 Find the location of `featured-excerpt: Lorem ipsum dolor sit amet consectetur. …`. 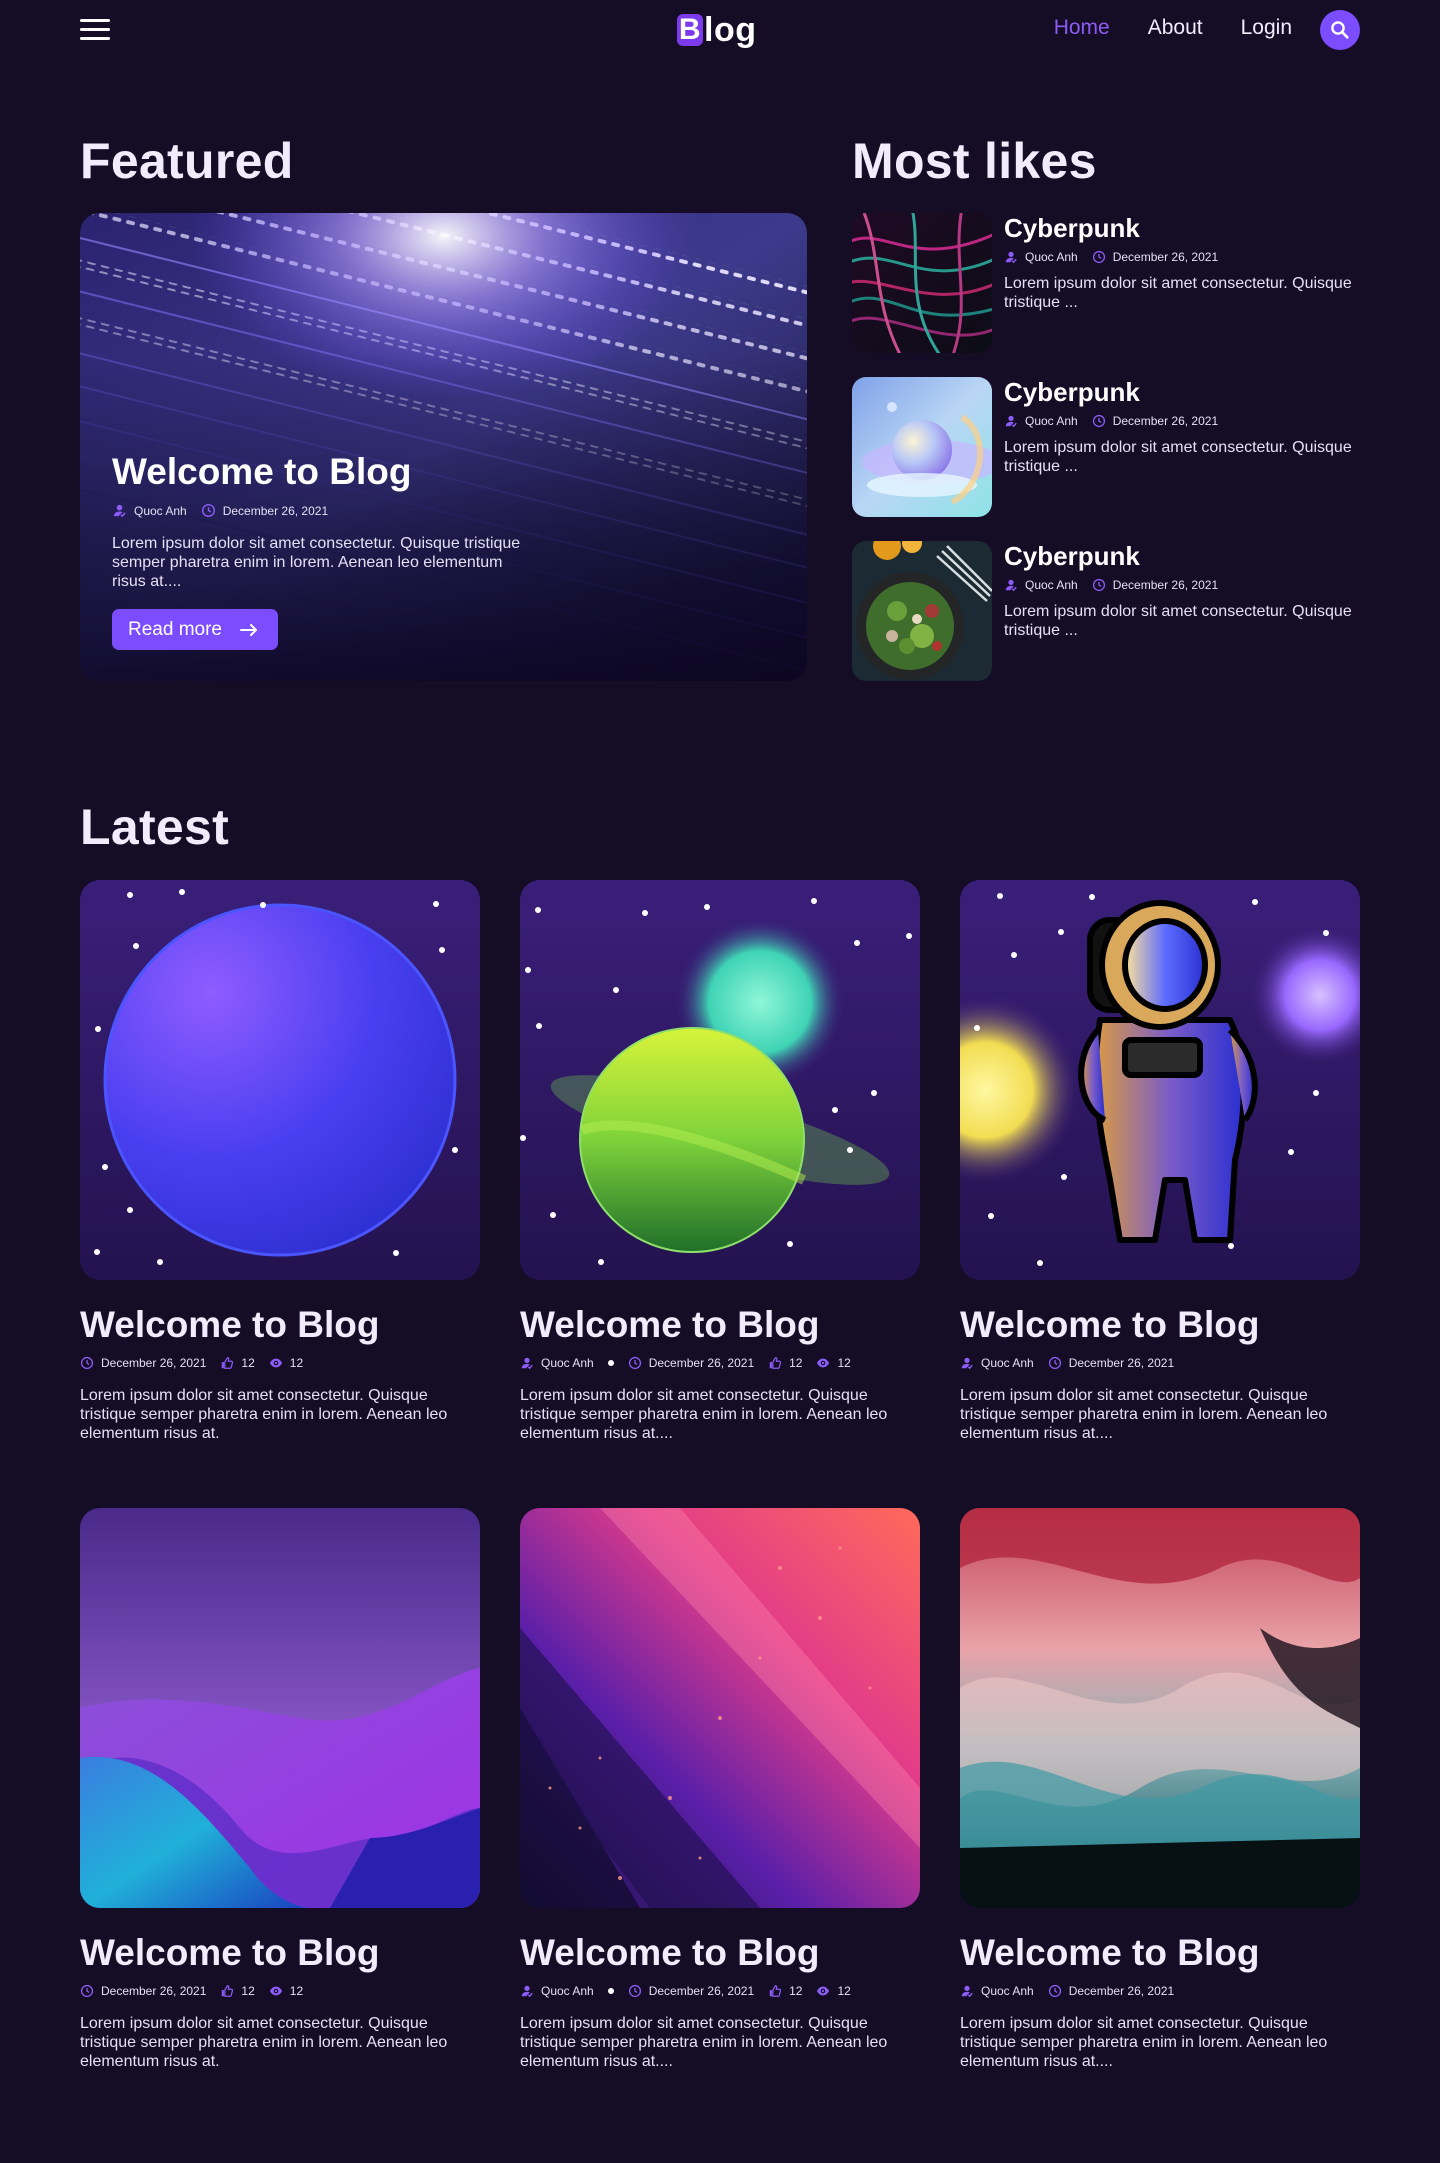

featured-excerpt: Lorem ipsum dolor sit amet consectetur. … is located at coordinates (316, 562).